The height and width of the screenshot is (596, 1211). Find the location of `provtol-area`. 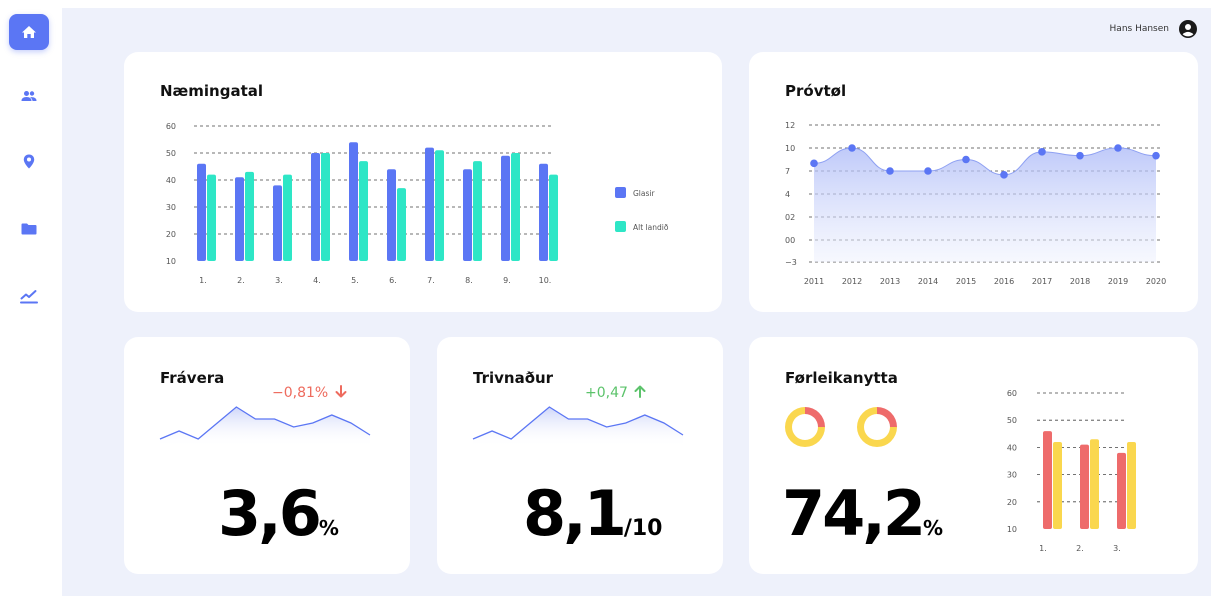

provtol-area is located at coordinates (985, 205).